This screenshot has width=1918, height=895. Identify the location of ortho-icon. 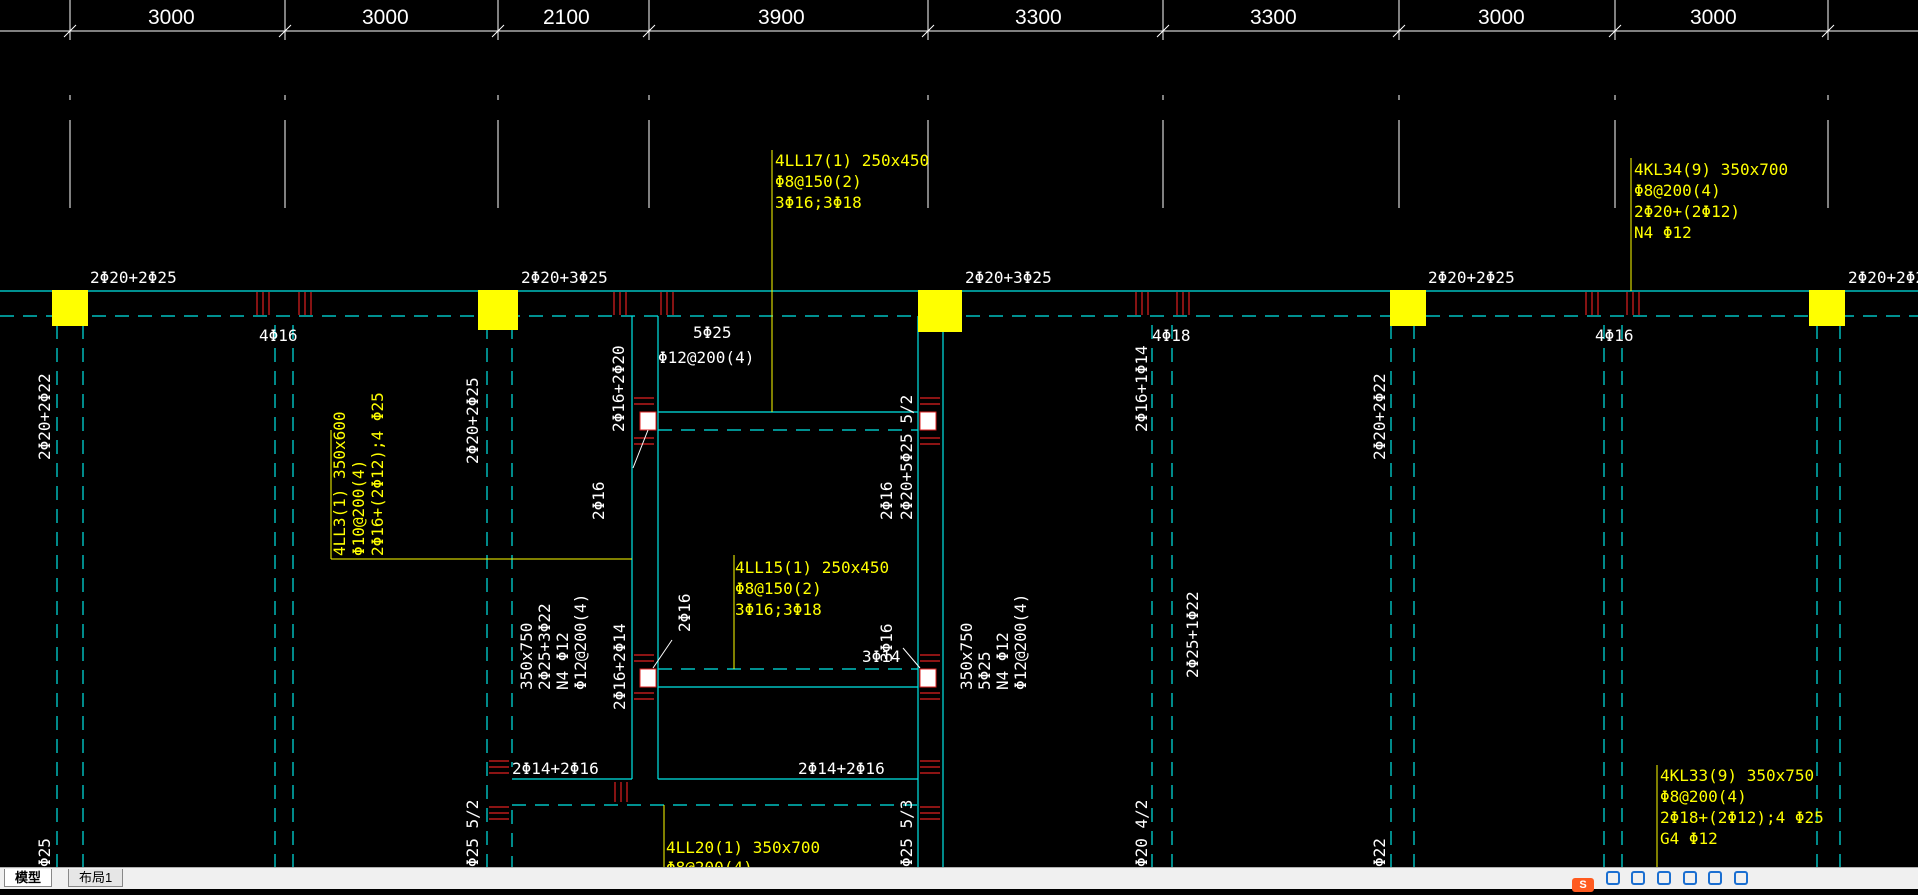
(1663, 878).